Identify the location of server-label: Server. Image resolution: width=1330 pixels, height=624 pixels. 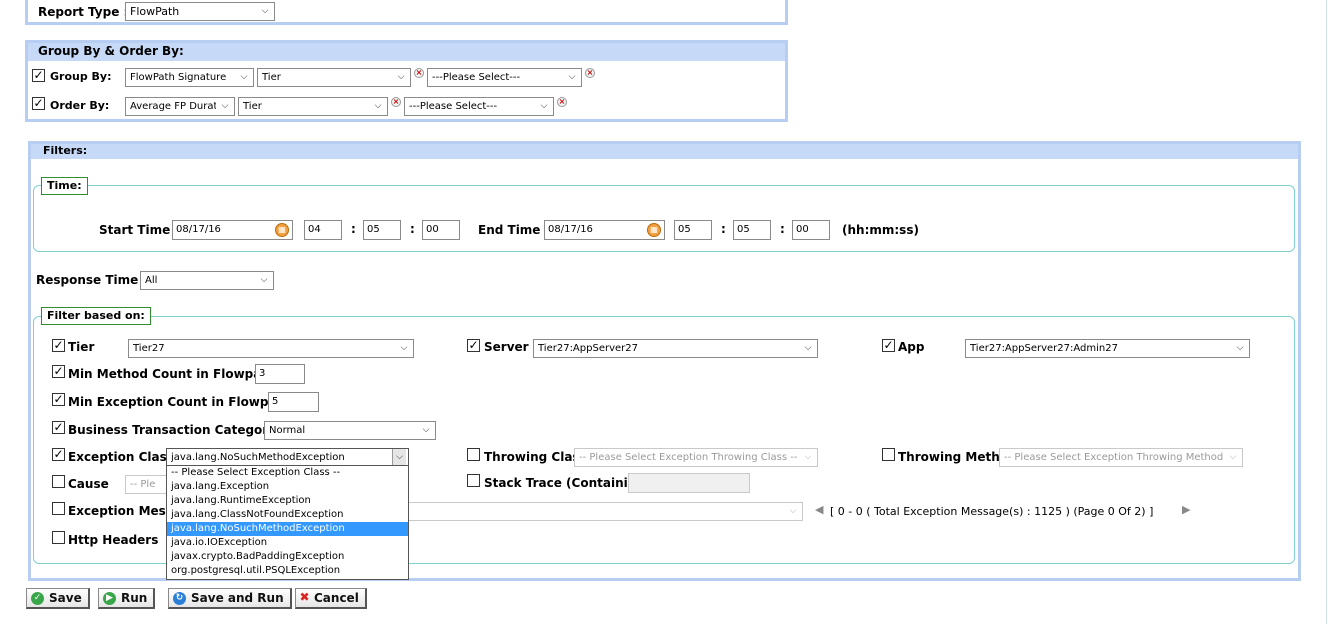
(506, 347).